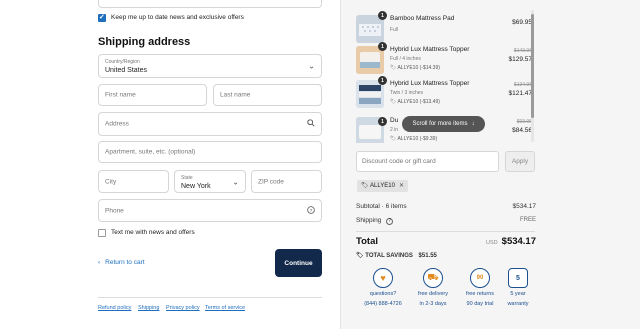 This screenshot has width=640, height=329. I want to click on promo-delivery: ⛟ free delivery in 2-3 days, so click(433, 288).